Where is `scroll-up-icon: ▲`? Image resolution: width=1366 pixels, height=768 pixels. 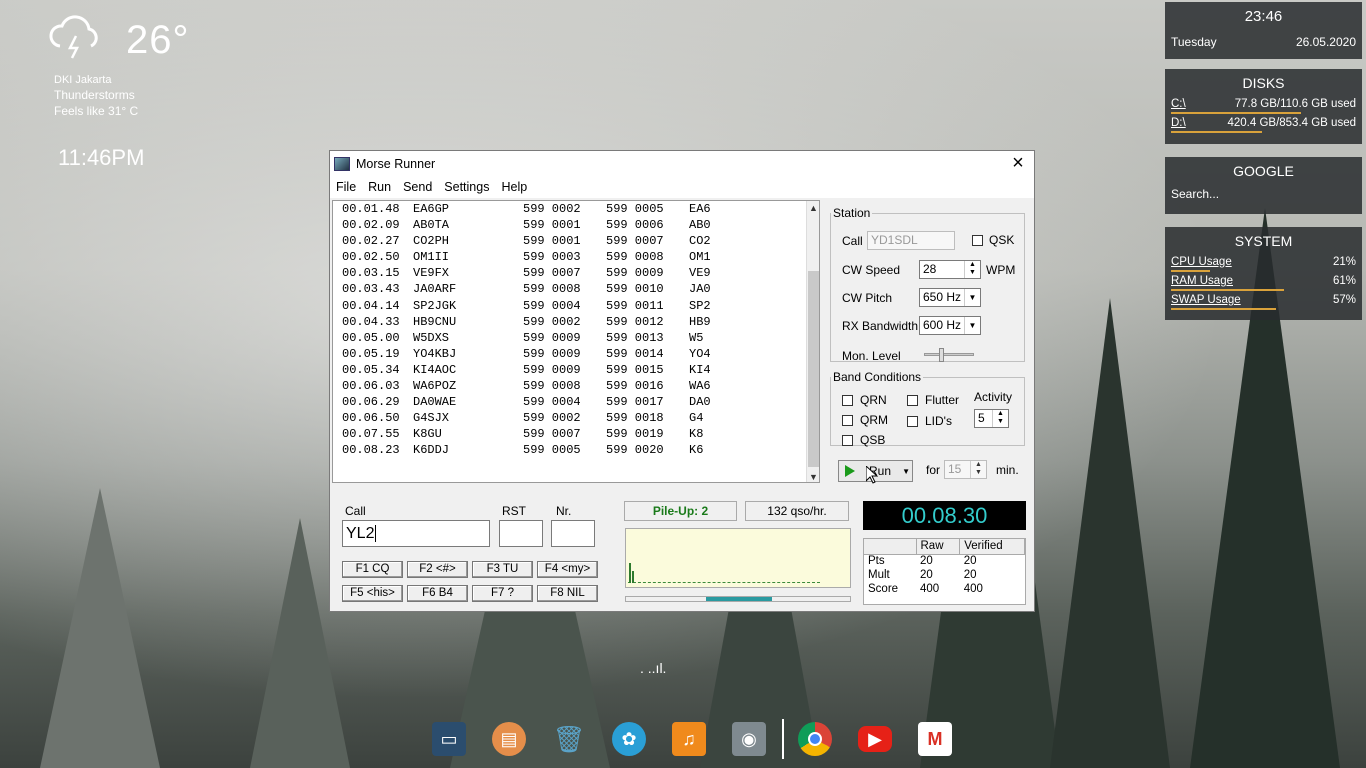
scroll-up-icon: ▲ is located at coordinates (813, 208).